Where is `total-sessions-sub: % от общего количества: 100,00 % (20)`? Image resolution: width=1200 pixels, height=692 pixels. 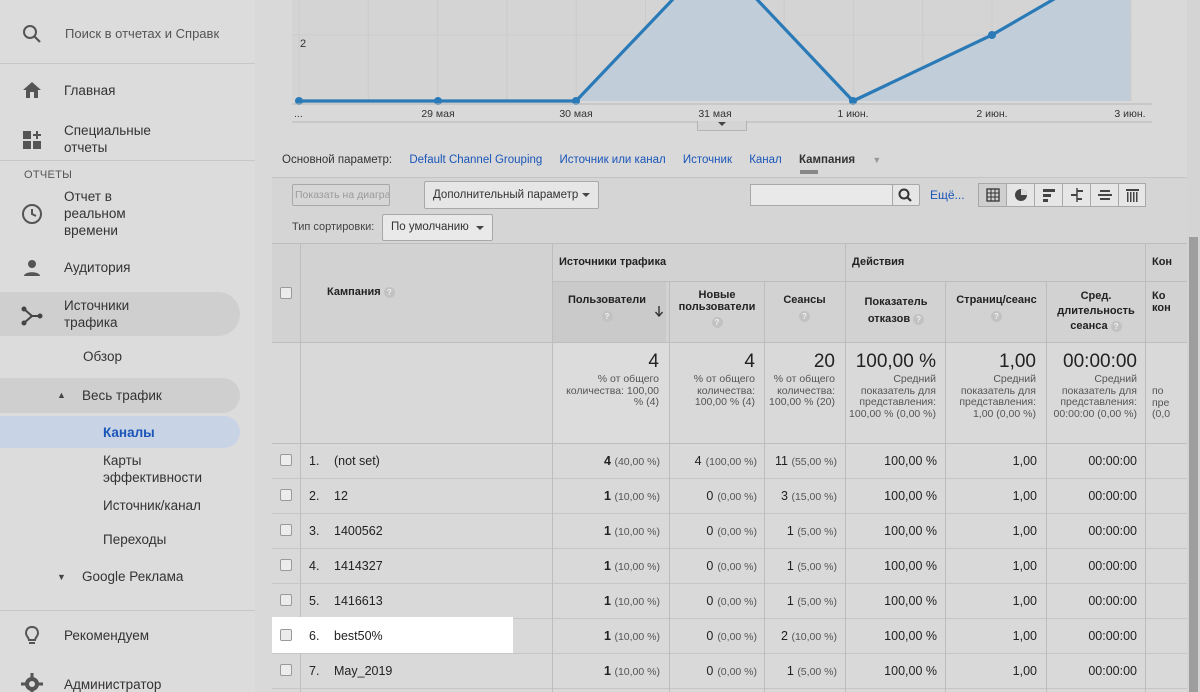
total-sessions-sub: % от общего количества: 100,00 % (20) is located at coordinates (802, 390).